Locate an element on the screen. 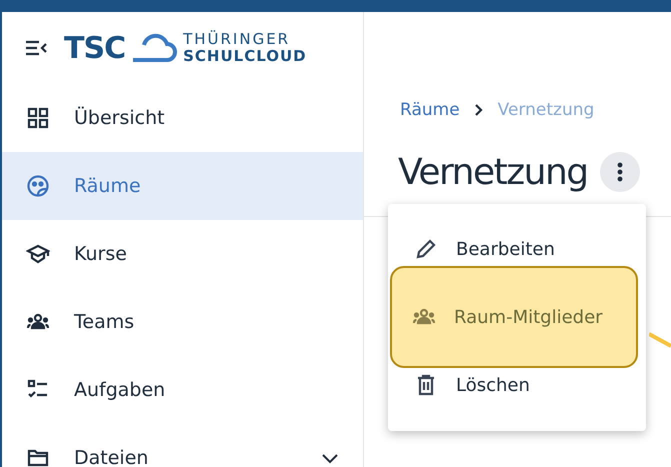  pencil-icon is located at coordinates (426, 249).